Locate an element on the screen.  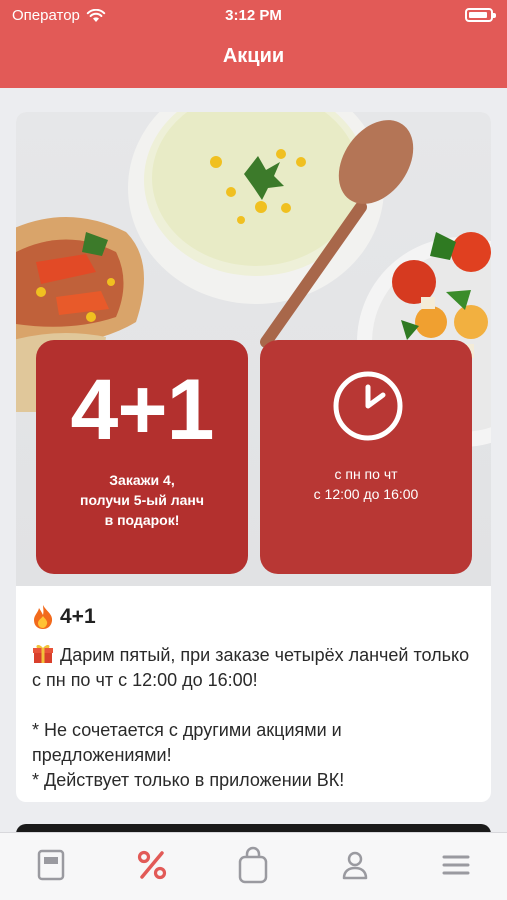
shopping-bag-icon is located at coordinates (253, 864).